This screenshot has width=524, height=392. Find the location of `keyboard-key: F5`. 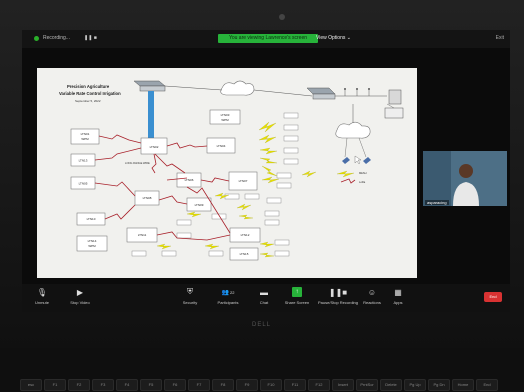

keyboard-key: F5 is located at coordinates (151, 385).